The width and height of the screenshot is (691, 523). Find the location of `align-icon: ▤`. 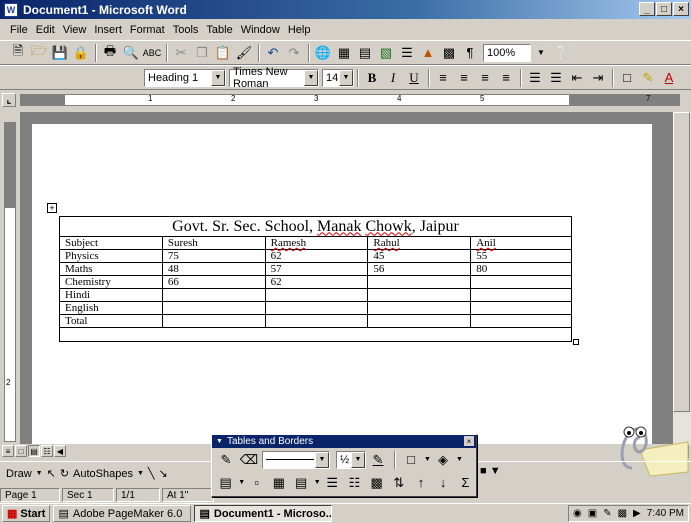

align-icon: ▤ is located at coordinates (301, 483).